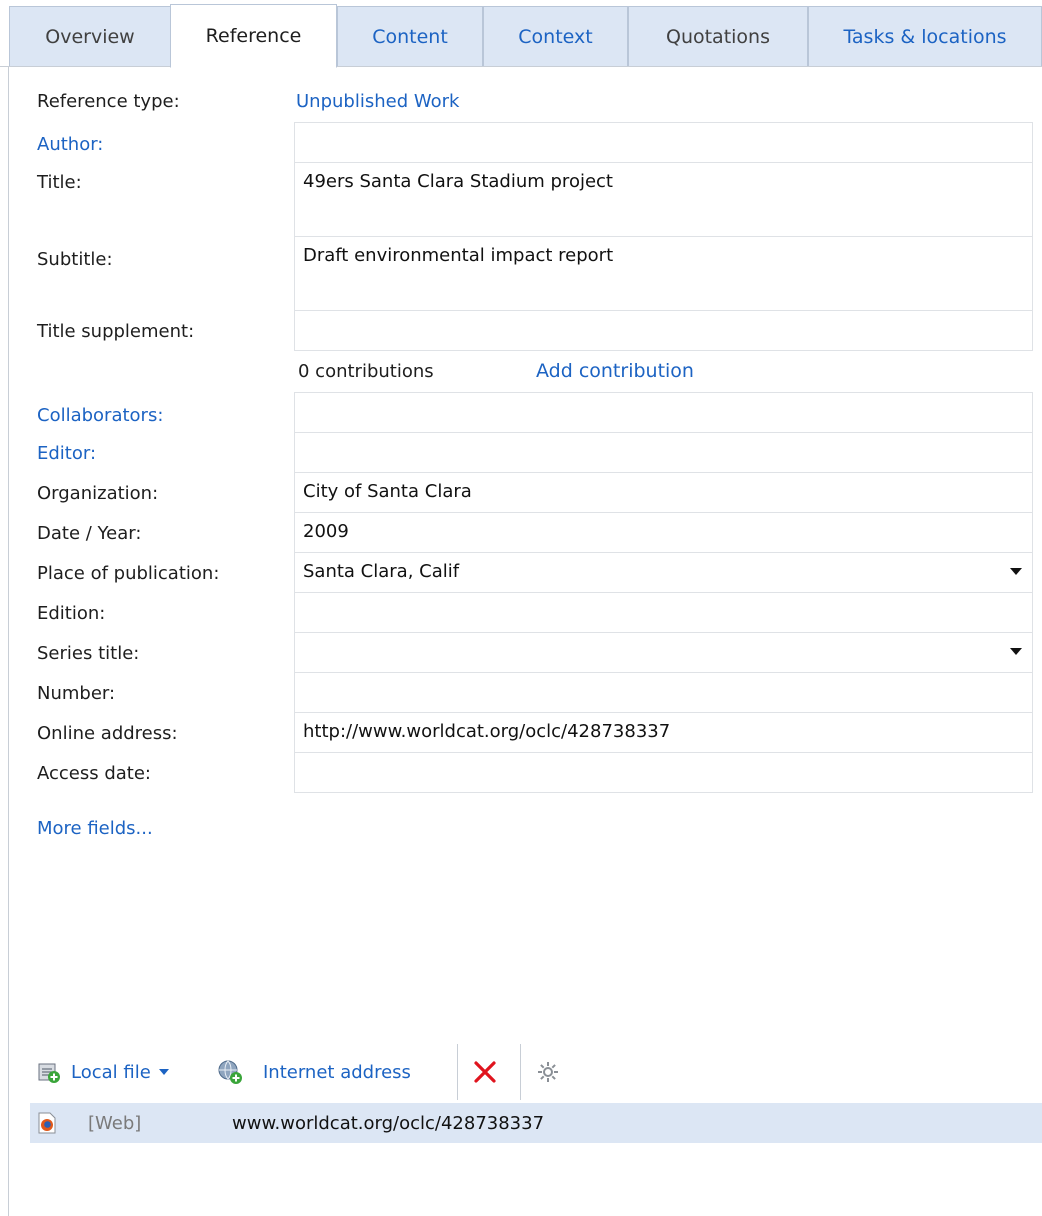 This screenshot has width=1042, height=1216. I want to click on editor-label-link: Editor:, so click(66, 453).